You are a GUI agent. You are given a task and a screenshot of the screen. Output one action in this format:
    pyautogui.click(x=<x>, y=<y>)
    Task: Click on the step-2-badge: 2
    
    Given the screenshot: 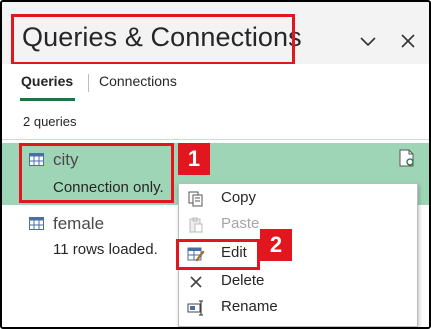 What is the action you would take?
    pyautogui.click(x=276, y=245)
    